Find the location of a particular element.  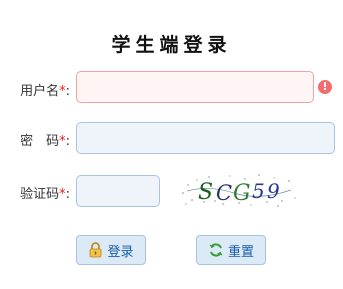

username-label: 用户名*: is located at coordinates (45, 91).